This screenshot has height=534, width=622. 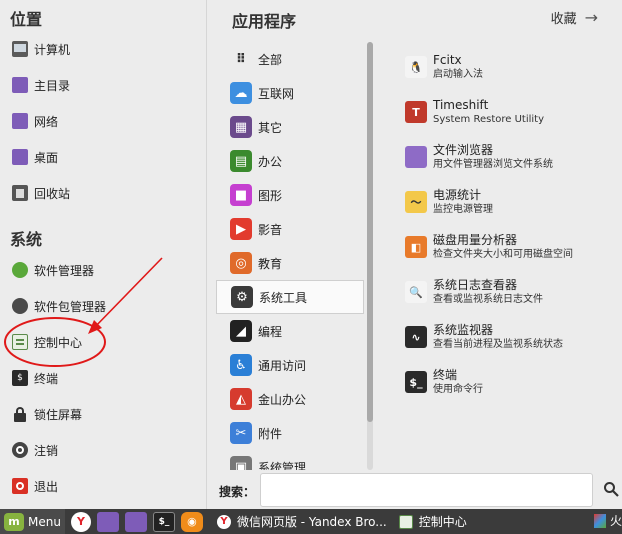 I want to click on wps-icon: ◭, so click(x=241, y=399).